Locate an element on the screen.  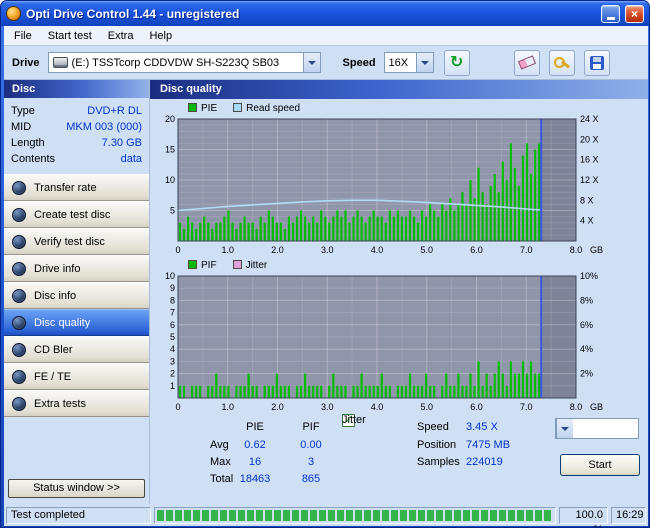
sidebar-item-label: FE / TE is located at coordinates (53, 376).